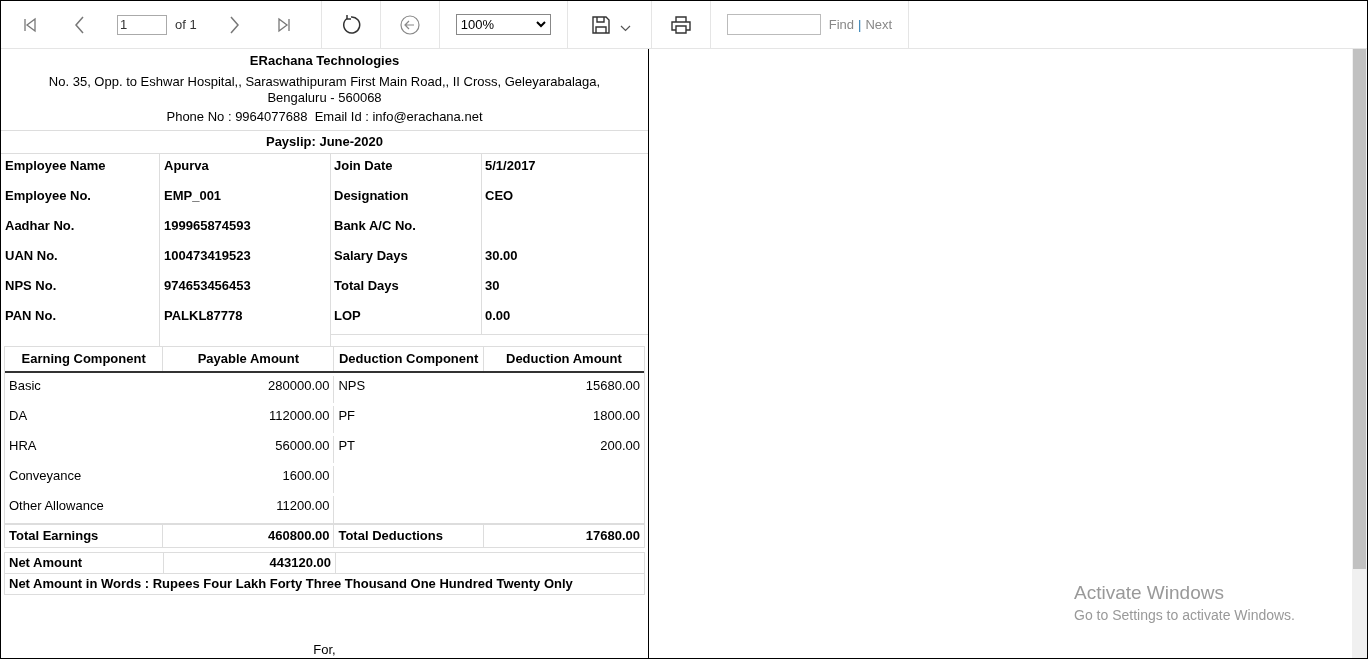  I want to click on detail-label: PAN No., so click(31, 316).